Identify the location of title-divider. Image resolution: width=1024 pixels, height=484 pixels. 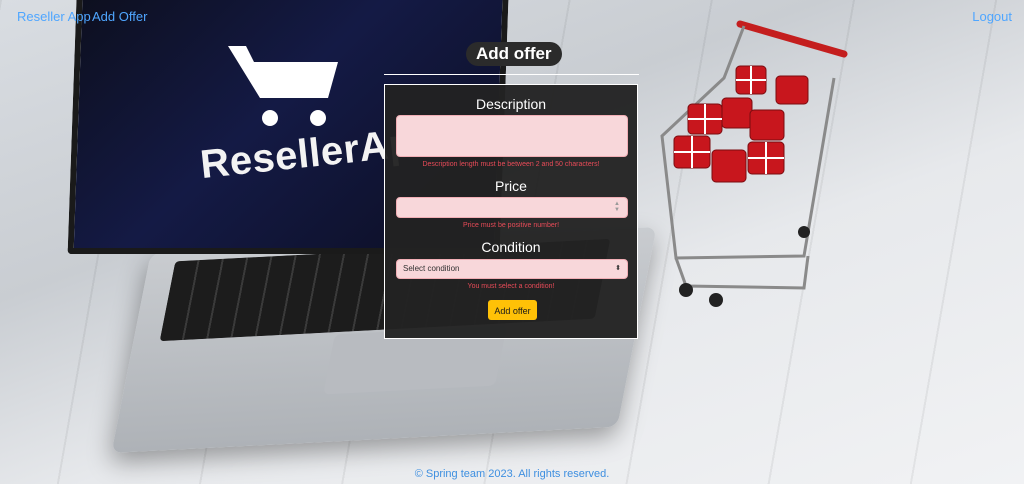
(511, 74).